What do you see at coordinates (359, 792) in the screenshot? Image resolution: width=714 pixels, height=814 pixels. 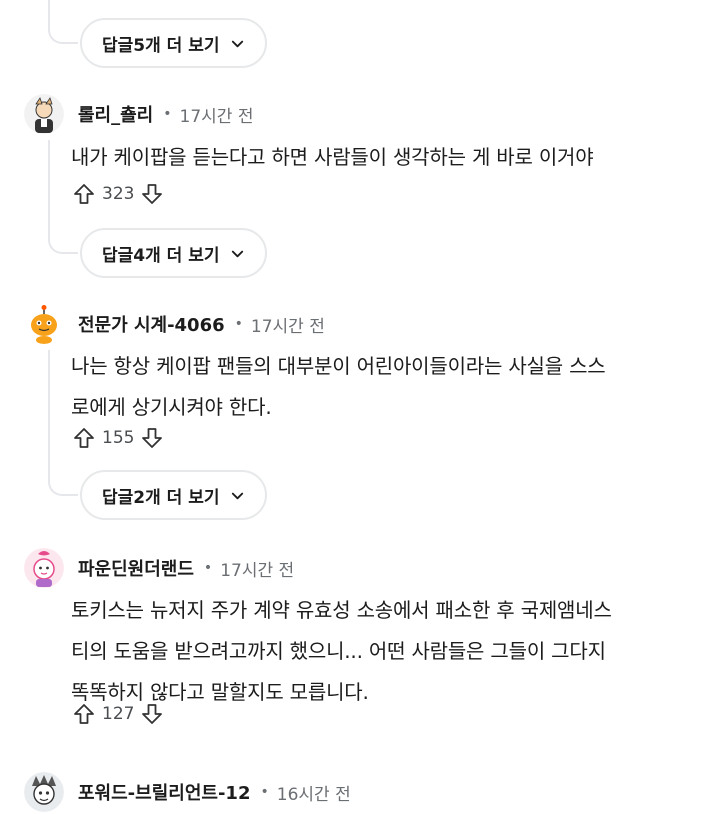 I see `comment: 포워드-브릴리언트-12 • 16시간 전` at bounding box center [359, 792].